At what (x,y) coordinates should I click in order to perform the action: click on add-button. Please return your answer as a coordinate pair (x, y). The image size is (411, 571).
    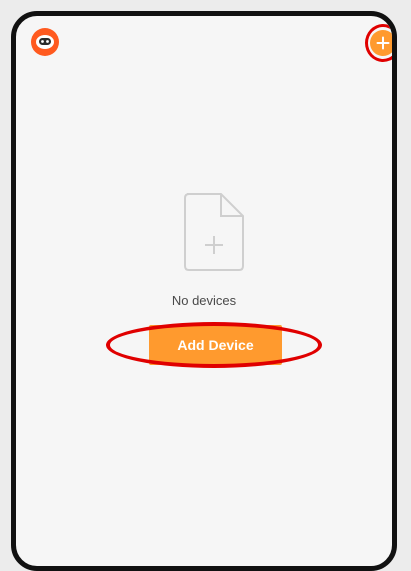
    Looking at the image, I should click on (381, 43).